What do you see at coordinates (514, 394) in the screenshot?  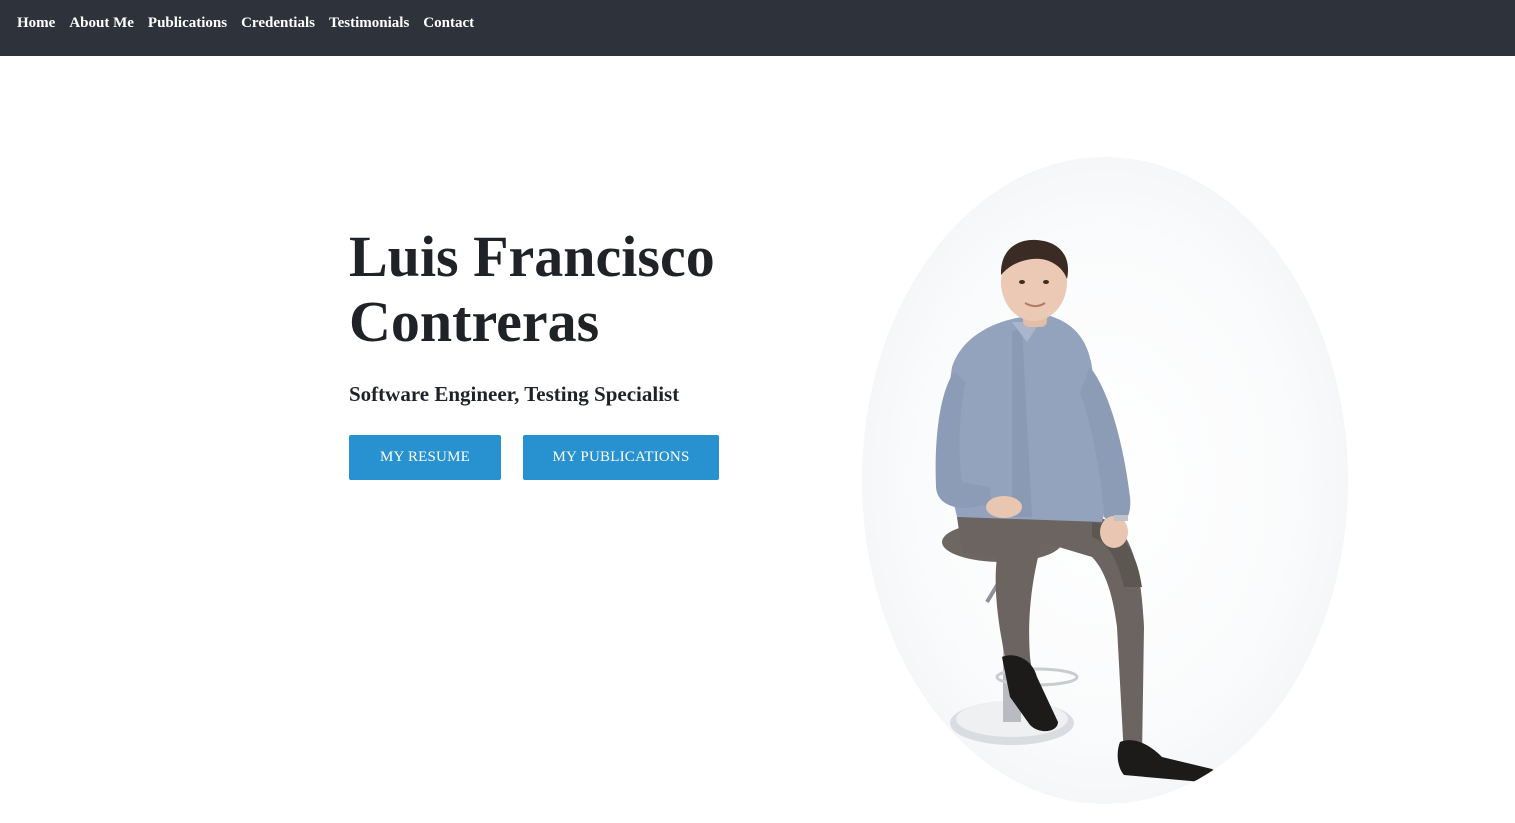 I see `hero-subtitle: Software Engineer, Testing Specialist` at bounding box center [514, 394].